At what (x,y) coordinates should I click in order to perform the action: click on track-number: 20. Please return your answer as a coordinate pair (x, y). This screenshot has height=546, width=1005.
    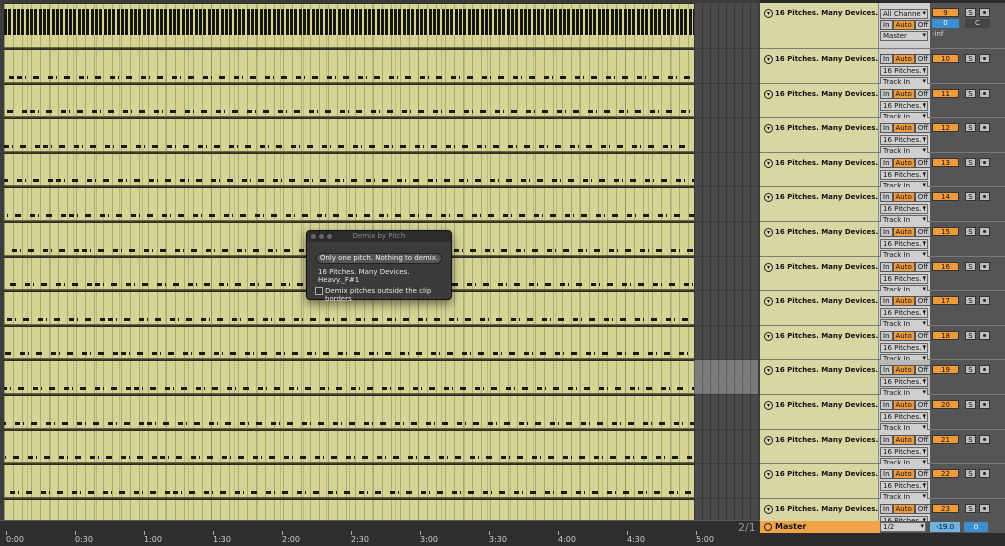
    Looking at the image, I should click on (945, 404).